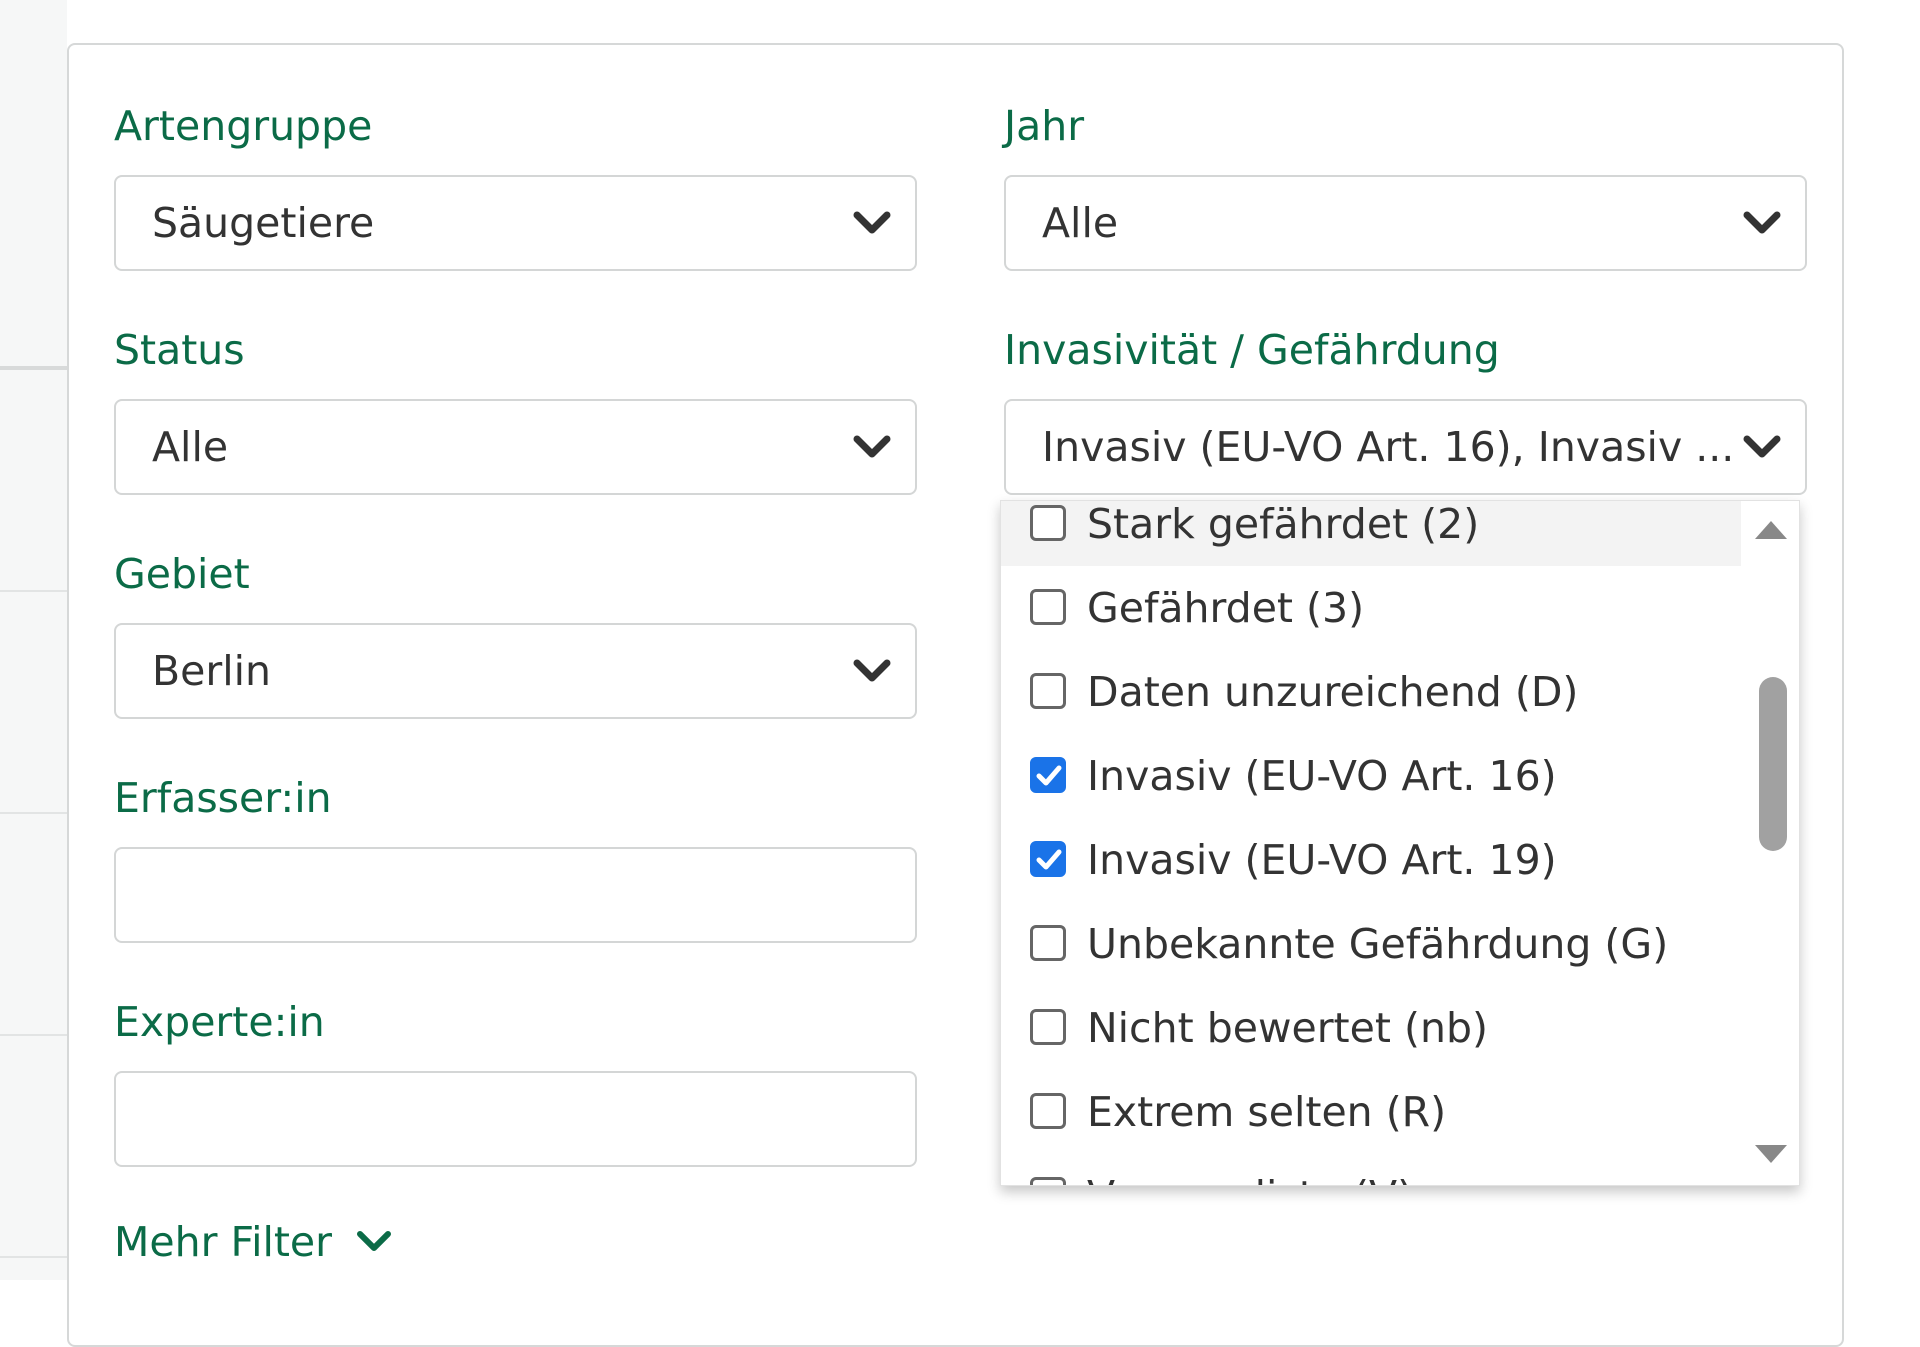 The image size is (1920, 1347). I want to click on list-item: Daten unzureichend (D), so click(1371, 692).